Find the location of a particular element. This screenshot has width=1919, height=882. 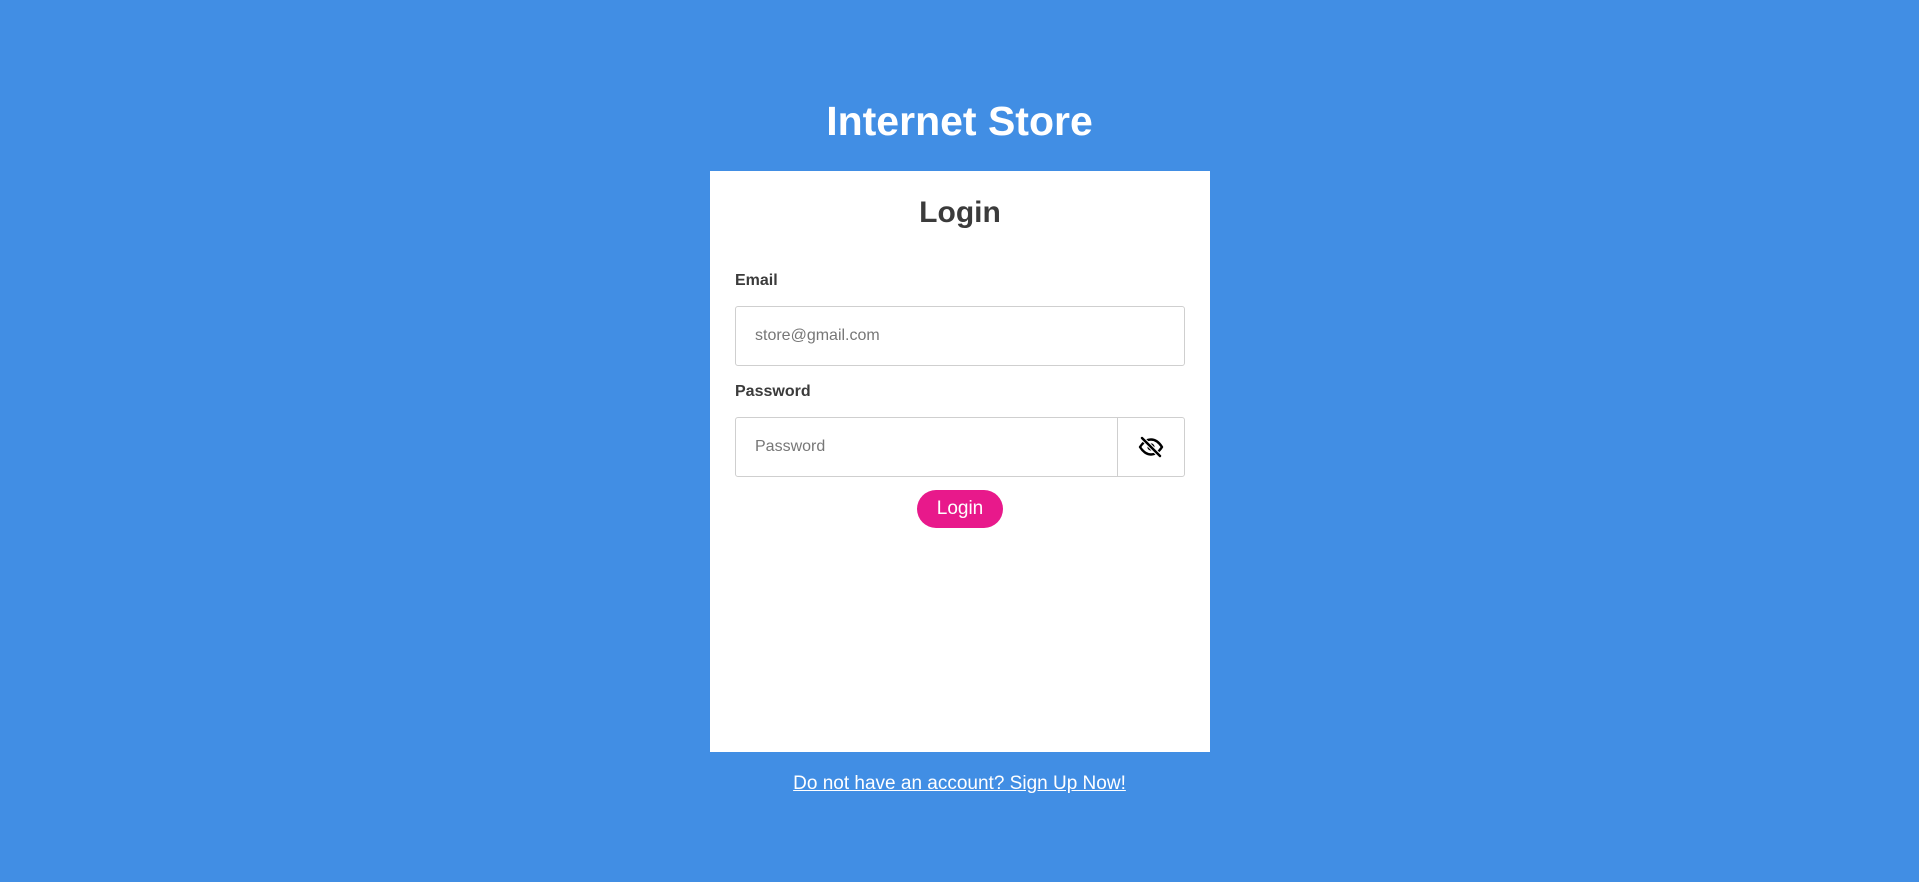

eye-slash-icon is located at coordinates (1151, 447).